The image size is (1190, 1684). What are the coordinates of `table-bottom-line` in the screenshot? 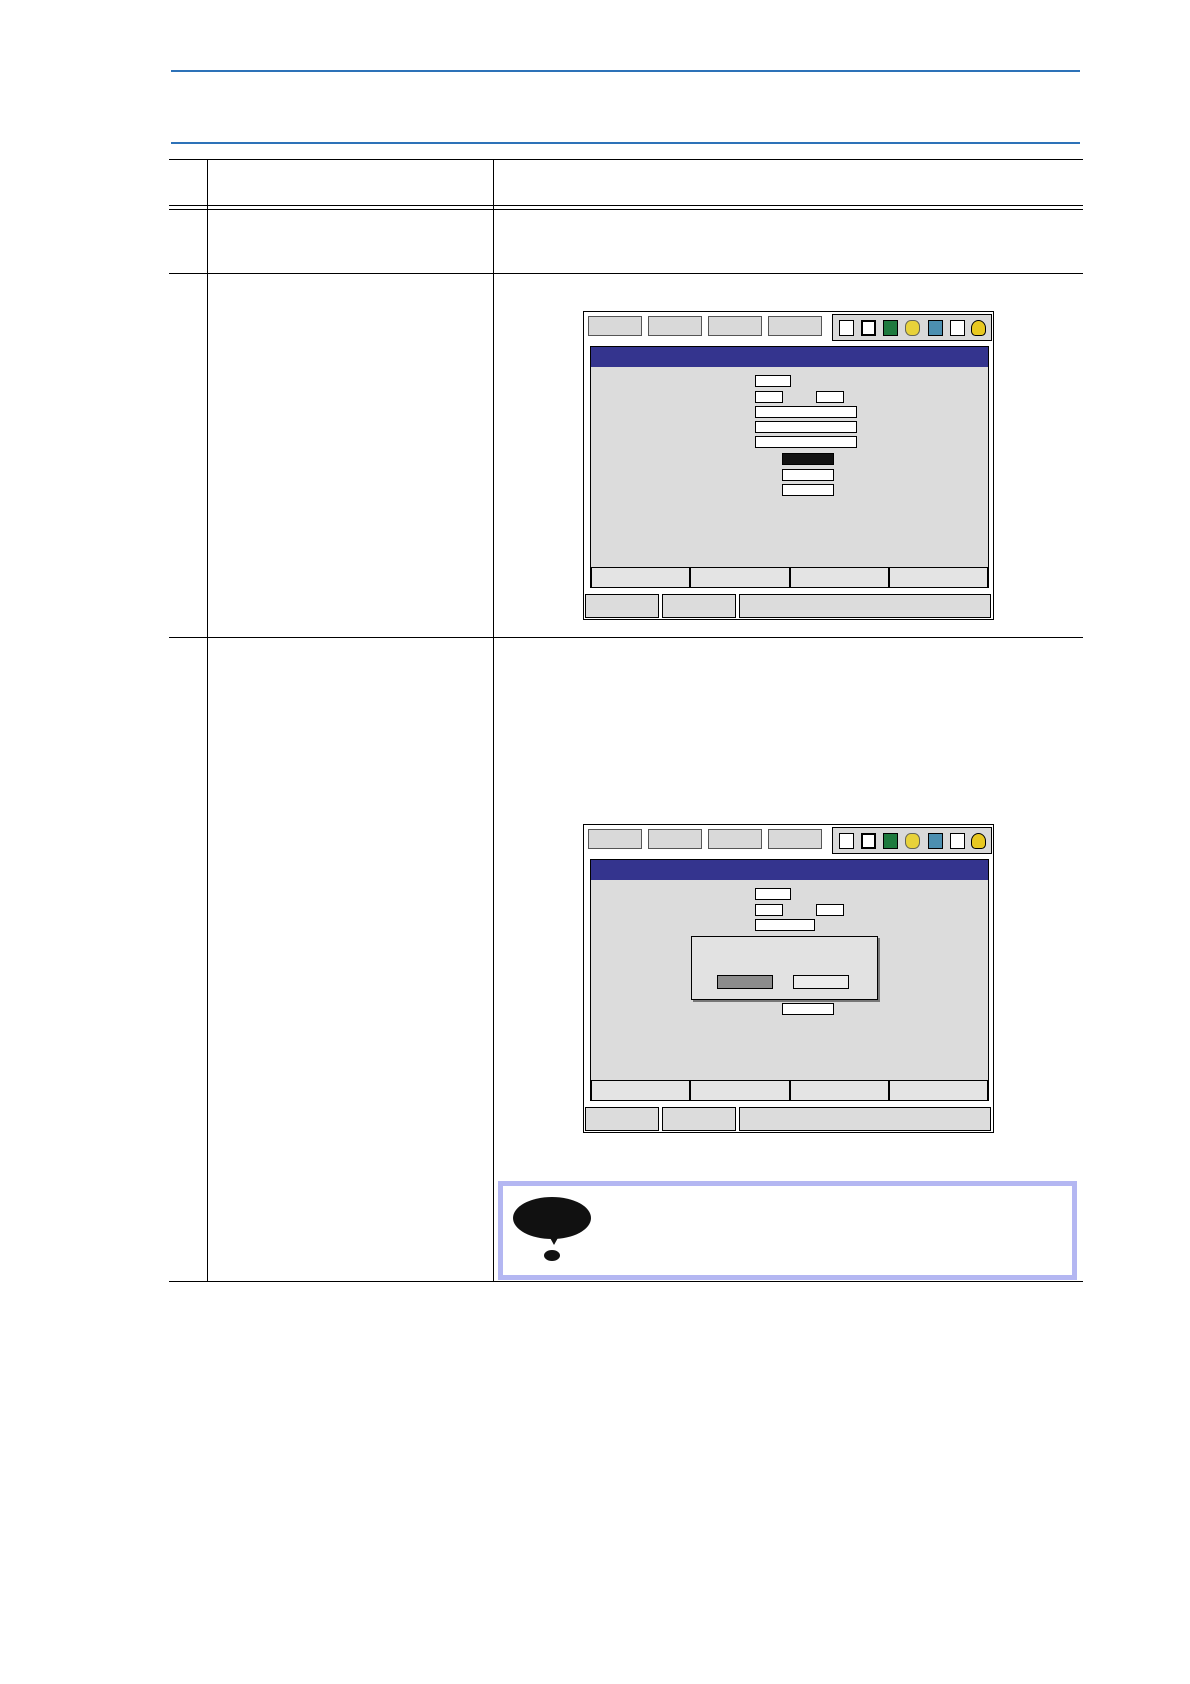 It's located at (626, 1281).